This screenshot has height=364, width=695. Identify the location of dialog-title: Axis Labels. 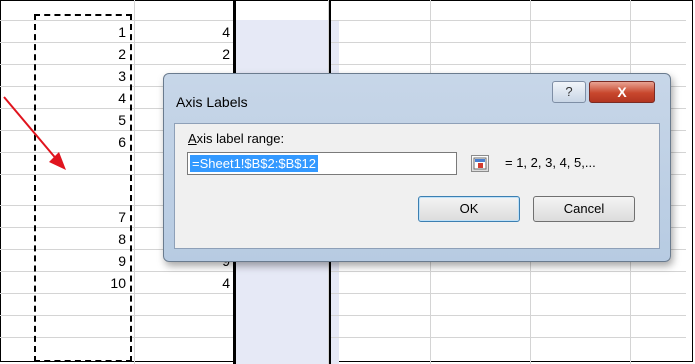
(212, 102).